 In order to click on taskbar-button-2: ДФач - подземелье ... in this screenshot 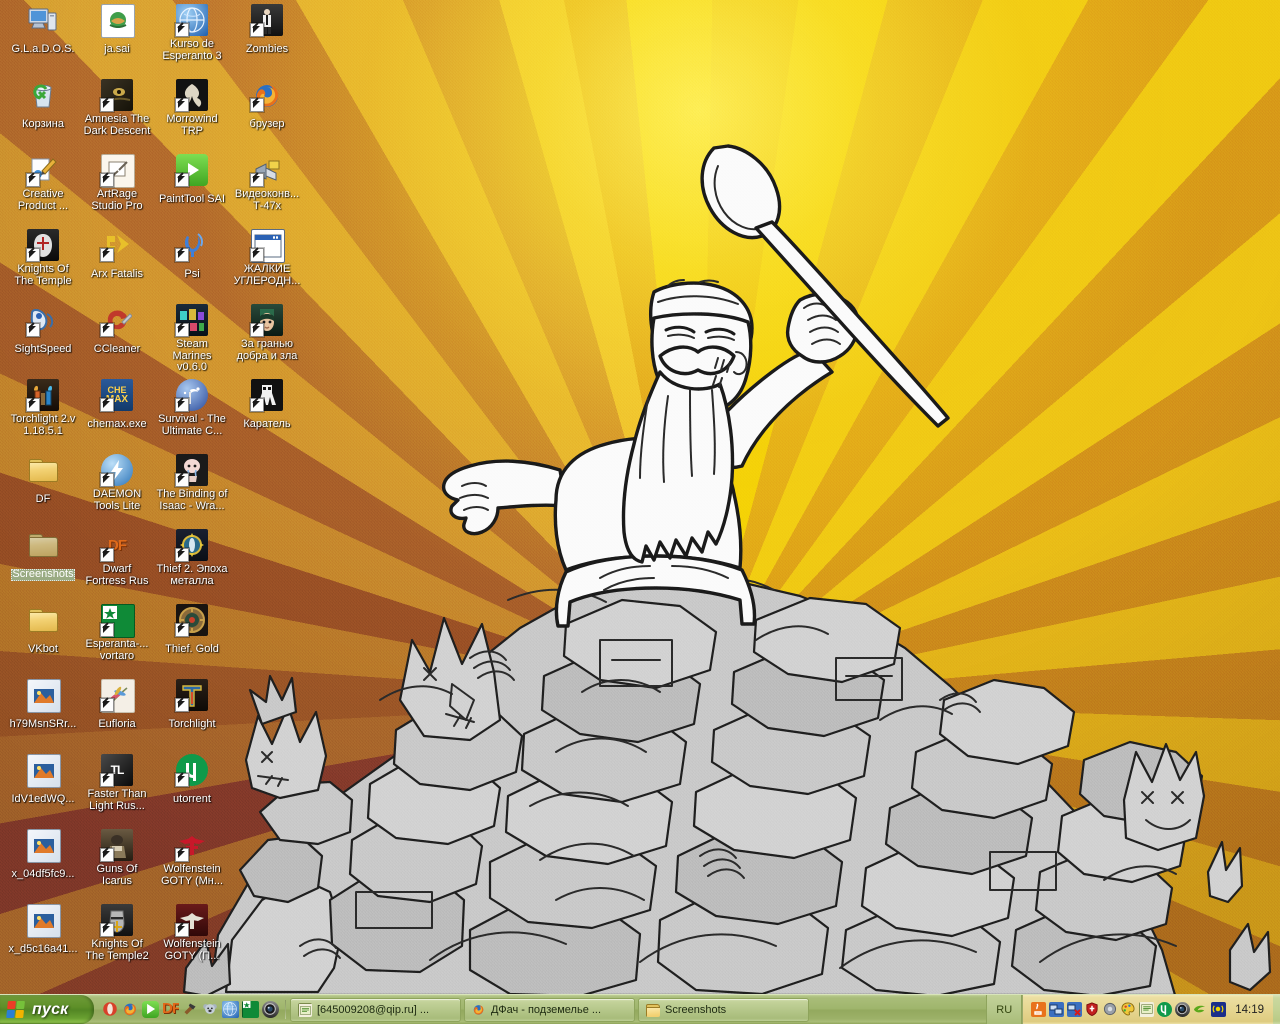, I will do `click(549, 1009)`.